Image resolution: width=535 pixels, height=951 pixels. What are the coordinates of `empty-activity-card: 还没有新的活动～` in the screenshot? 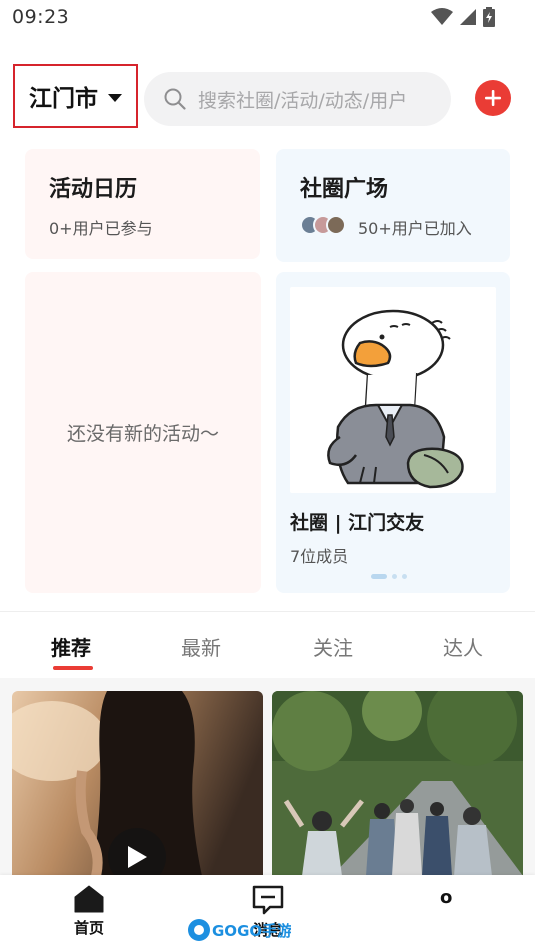 It's located at (143, 432).